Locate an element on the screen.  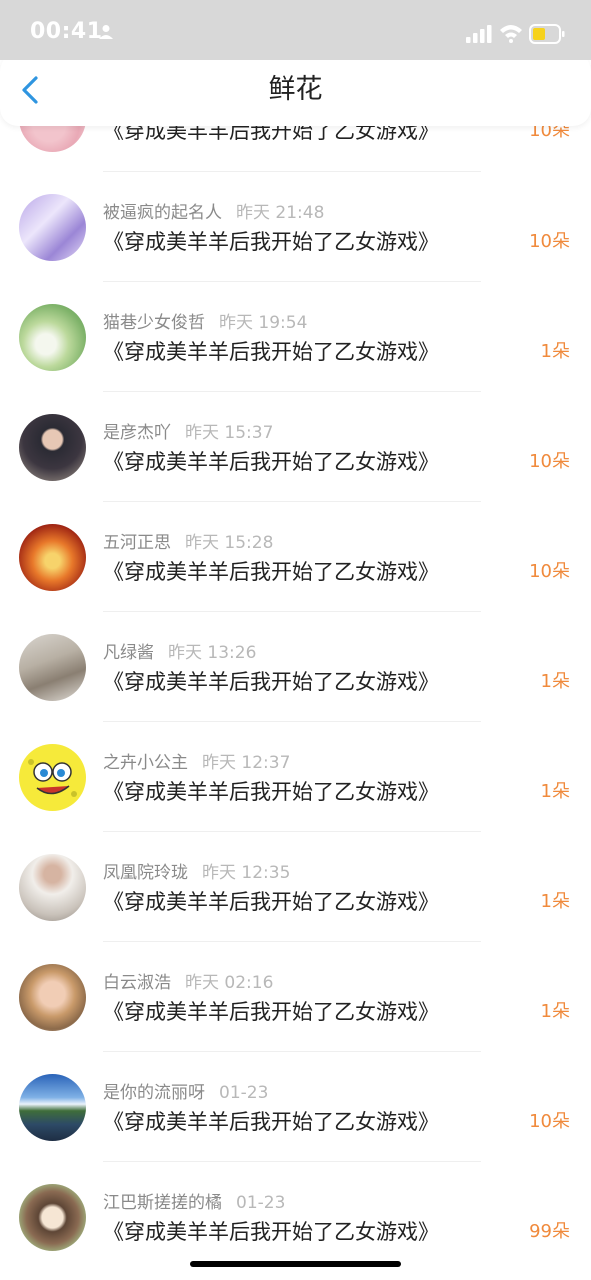
timestamp: 昨天 19:54 is located at coordinates (263, 323).